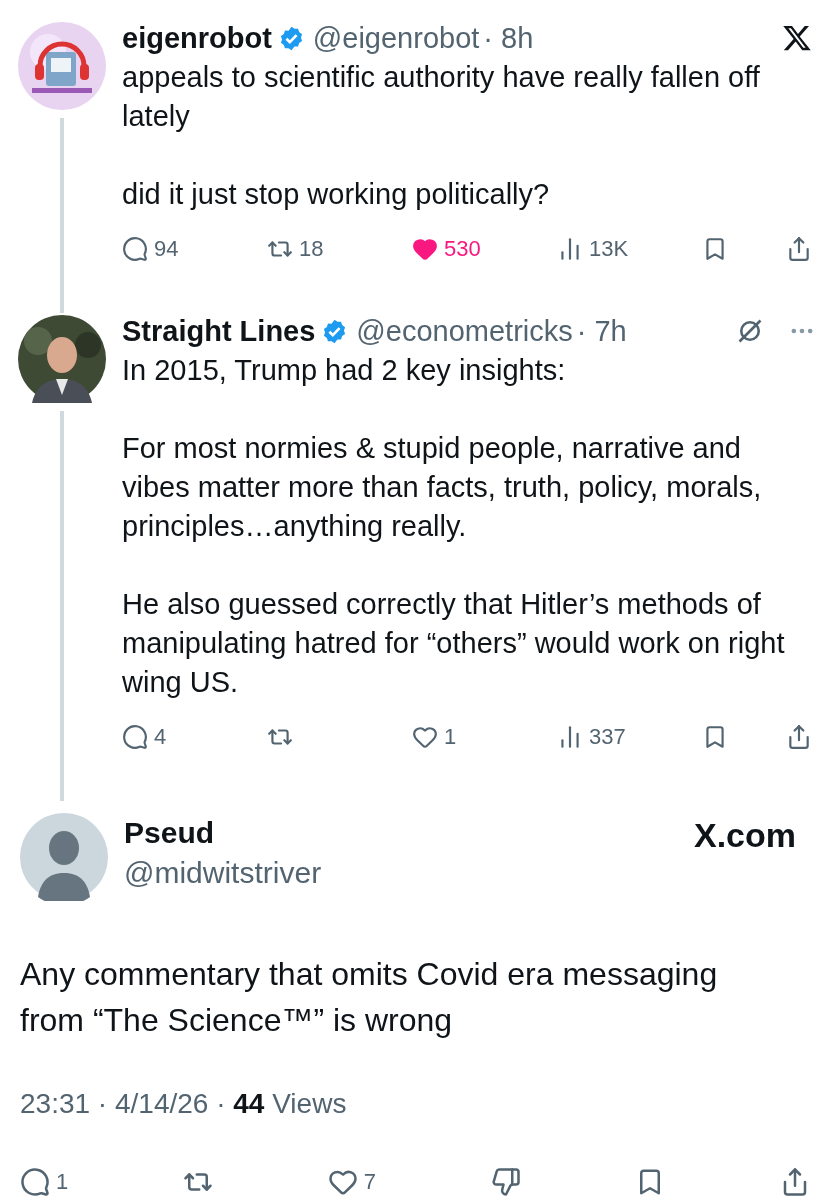  Describe the element at coordinates (434, 736) in the screenshot. I see `like-button: 1` at that location.